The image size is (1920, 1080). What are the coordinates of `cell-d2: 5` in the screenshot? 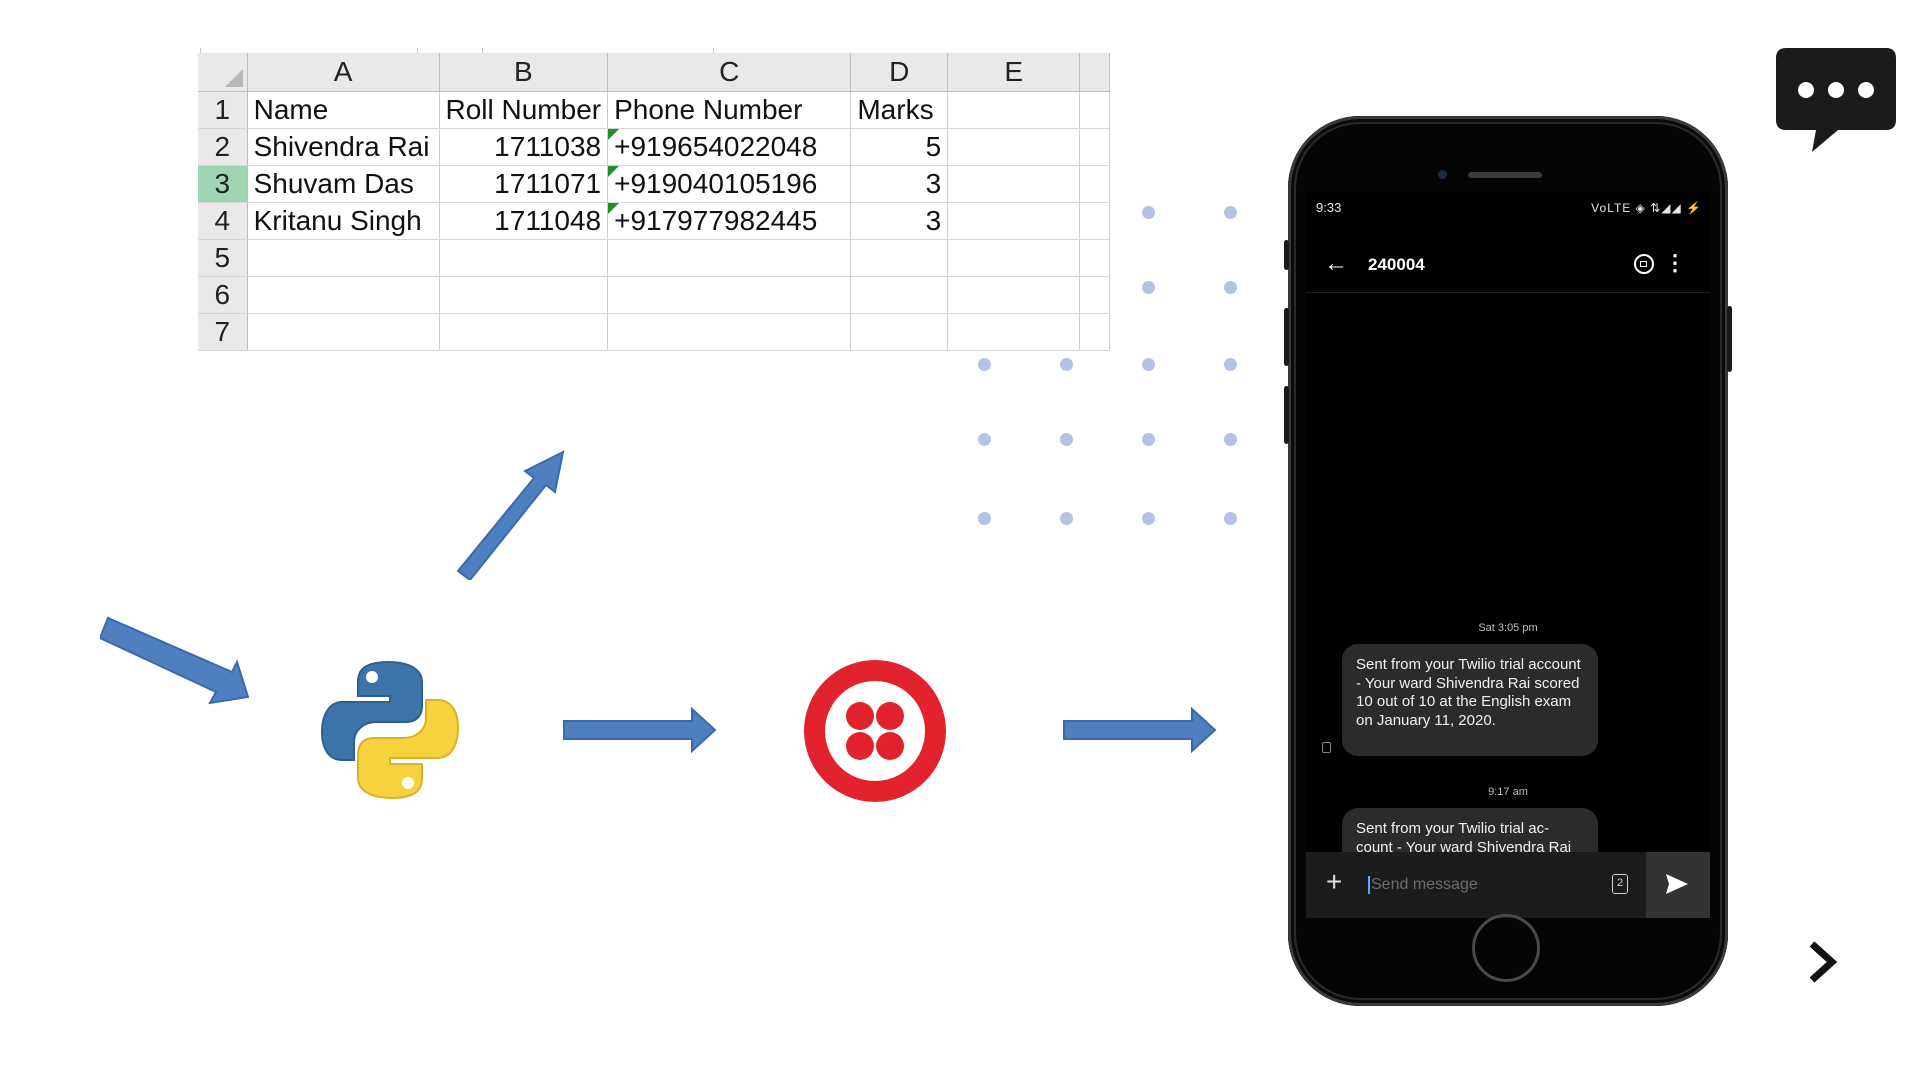 It's located at (899, 147).